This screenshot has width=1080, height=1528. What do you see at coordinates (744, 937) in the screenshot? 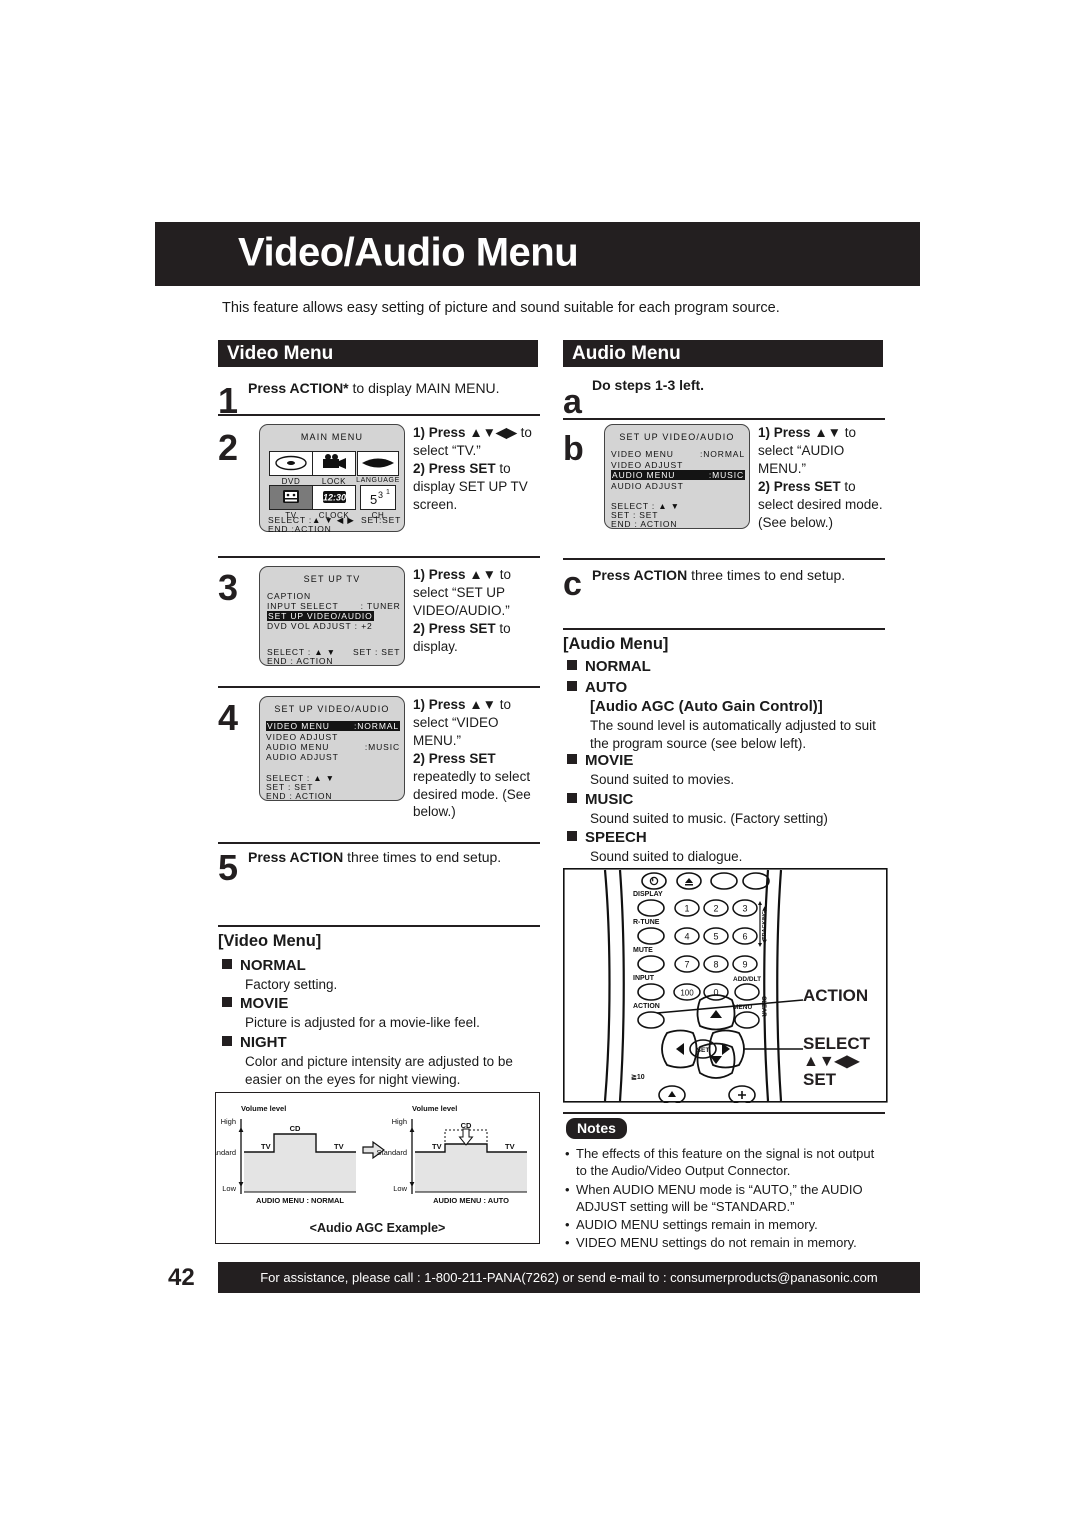
I see `svg-text: 6` at bounding box center [744, 937].